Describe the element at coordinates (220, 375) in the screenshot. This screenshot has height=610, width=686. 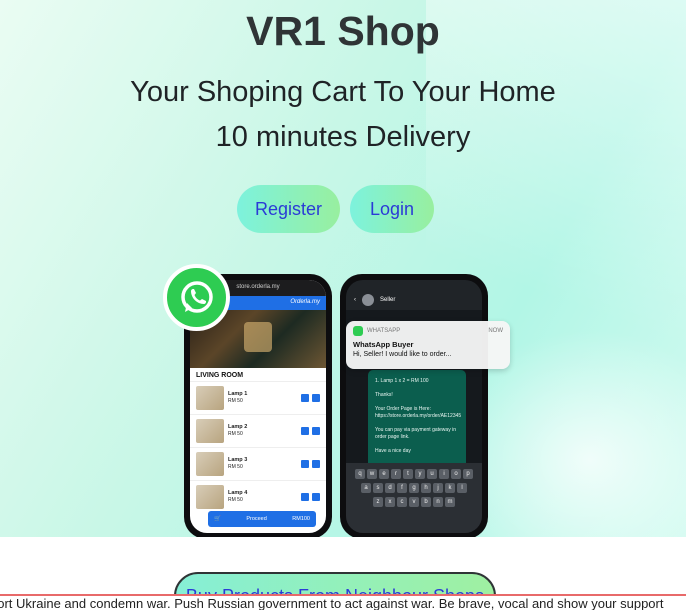
I see `room-label: LIVING ROOM` at that location.